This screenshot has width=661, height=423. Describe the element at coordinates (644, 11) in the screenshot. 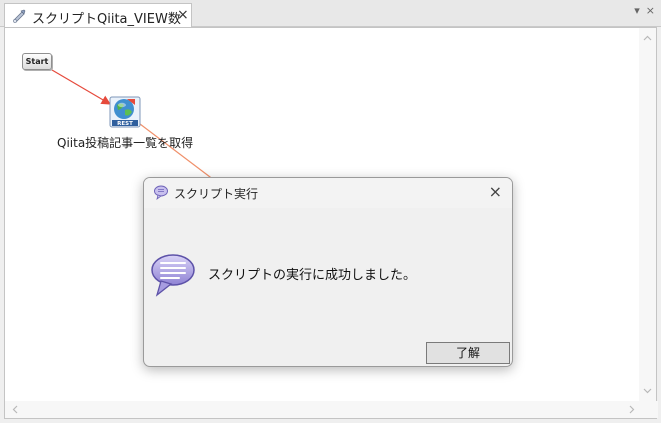

I see `strip-controls: ▾ ×` at that location.